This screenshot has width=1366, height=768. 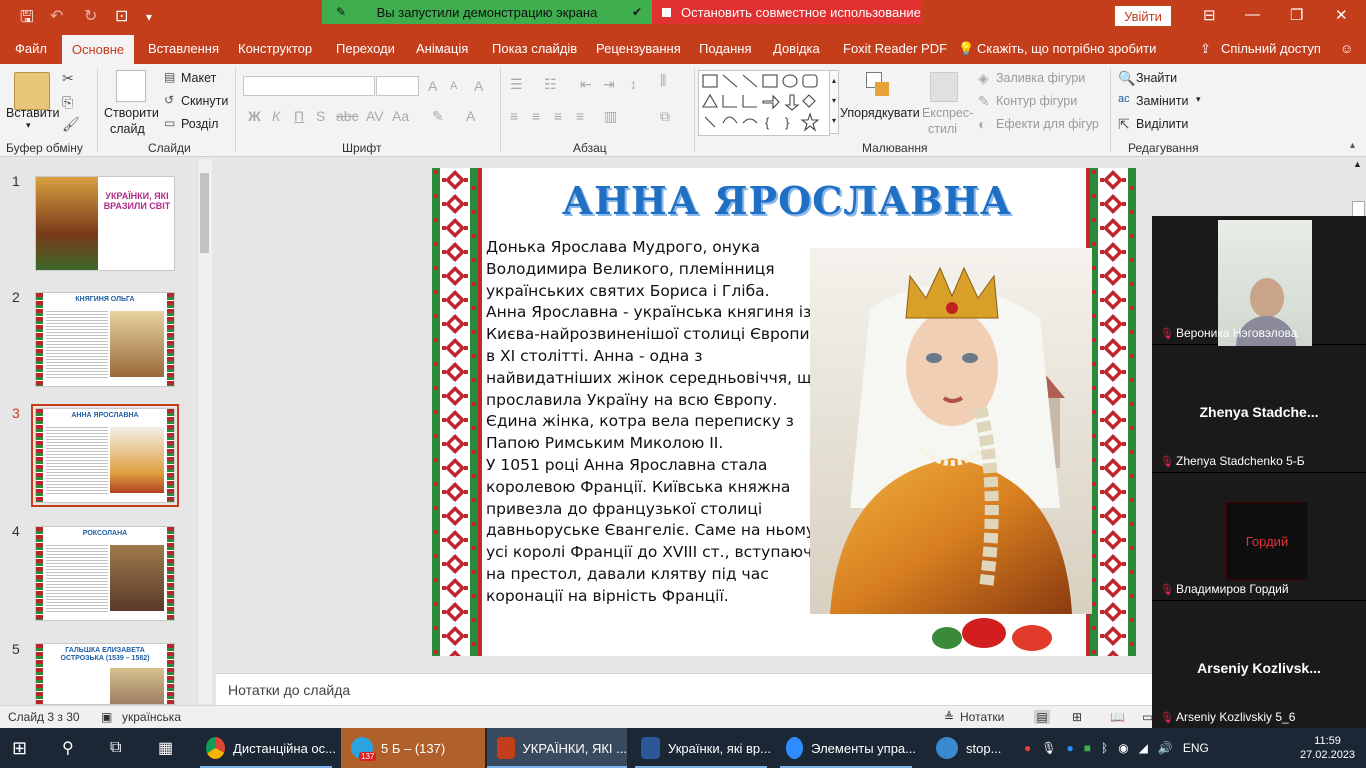 I want to click on numbering-icon: ☷, so click(x=550, y=84).